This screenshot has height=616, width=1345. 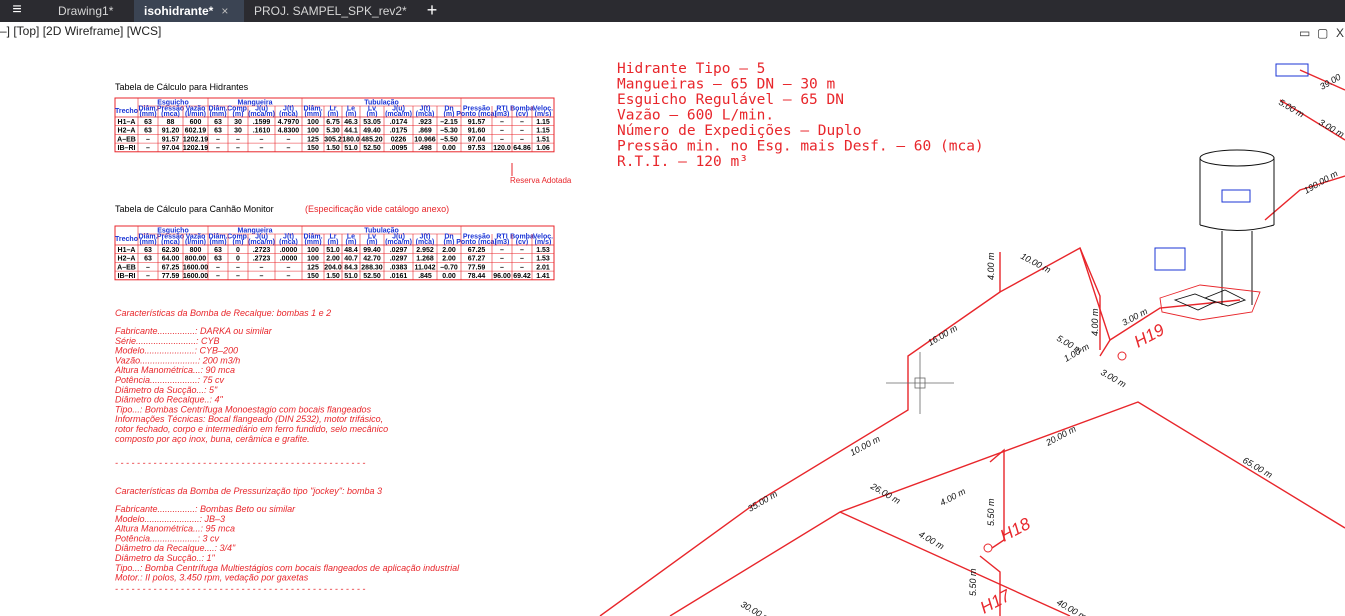 What do you see at coordinates (224, 11) in the screenshot?
I see `close-tab-icon: ×` at bounding box center [224, 11].